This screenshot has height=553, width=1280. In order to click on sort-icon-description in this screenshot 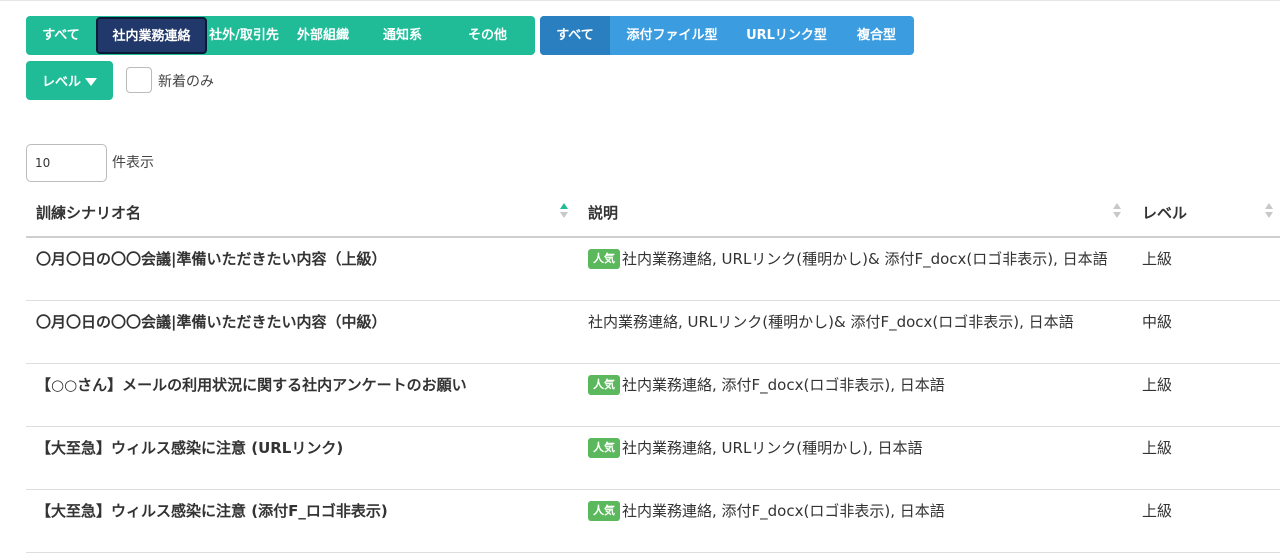, I will do `click(1118, 212)`.